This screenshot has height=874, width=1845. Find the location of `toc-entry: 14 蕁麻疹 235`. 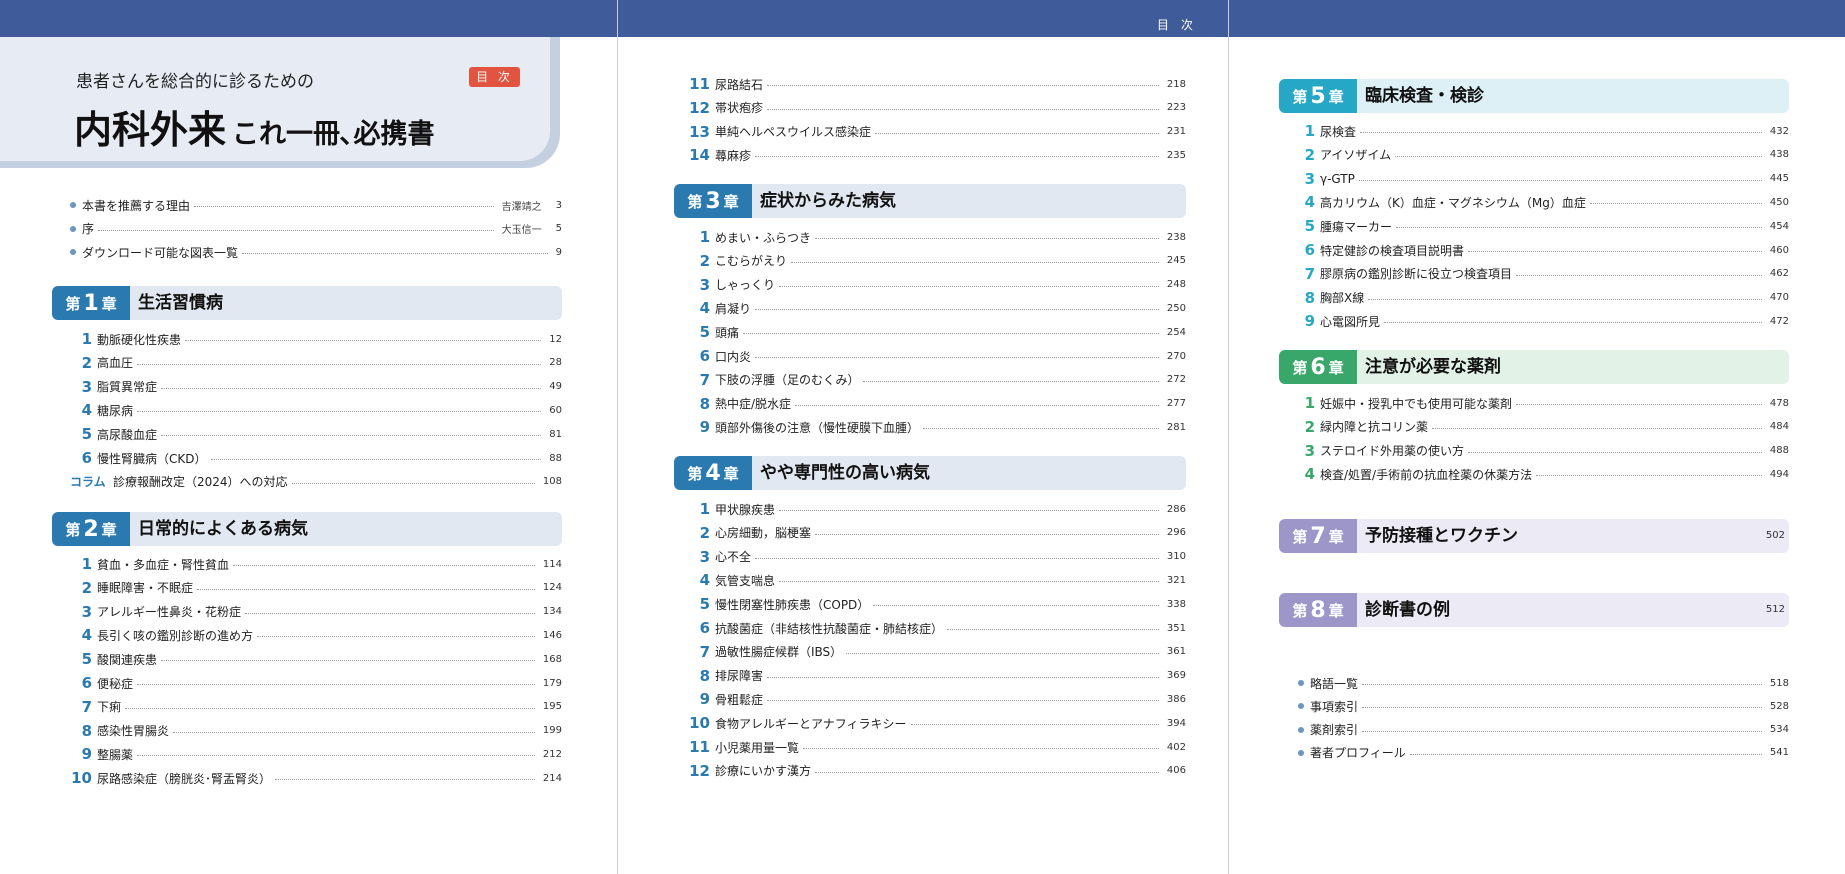

toc-entry: 14 蕁麻疹 235 is located at coordinates (937, 155).